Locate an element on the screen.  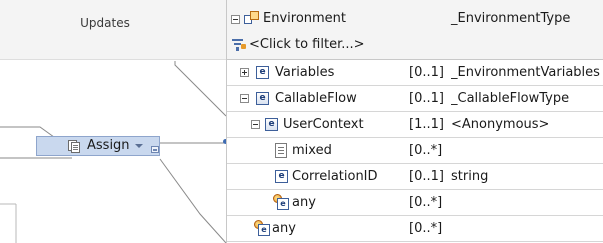
filter-text: <Click to filter...> is located at coordinates (307, 45).